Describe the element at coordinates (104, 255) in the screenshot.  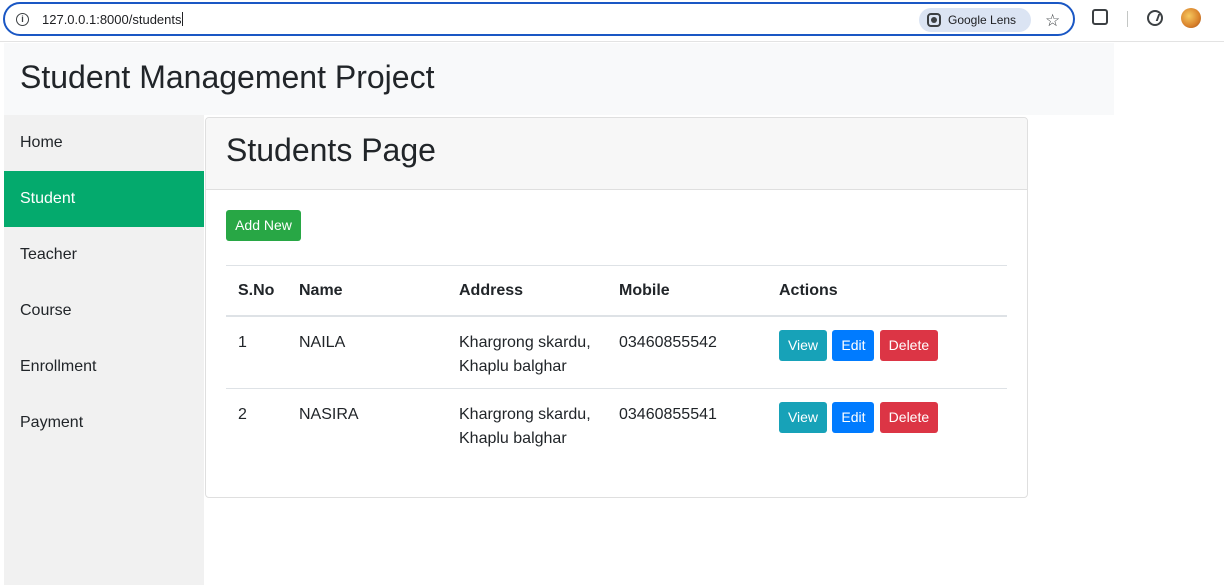
I see `sidebar-item-teacher: Teacher` at that location.